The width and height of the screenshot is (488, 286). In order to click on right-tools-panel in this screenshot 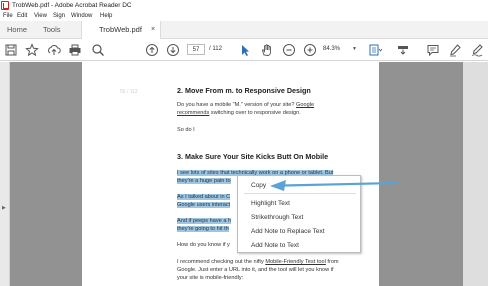, I will do `click(475, 174)`.